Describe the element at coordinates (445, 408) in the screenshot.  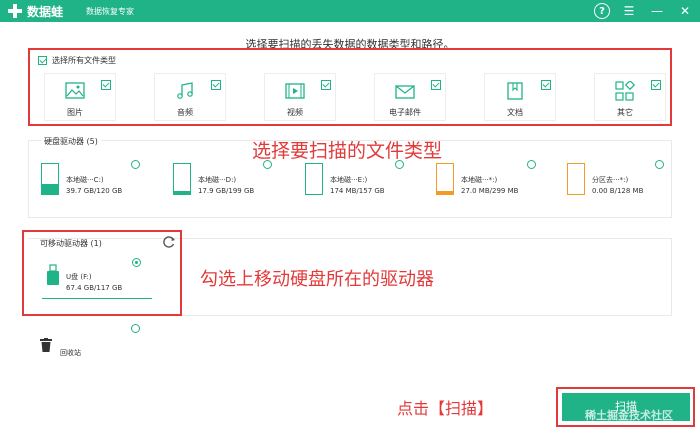
I see `scan-hint-annotation: 点击【扫描】` at that location.